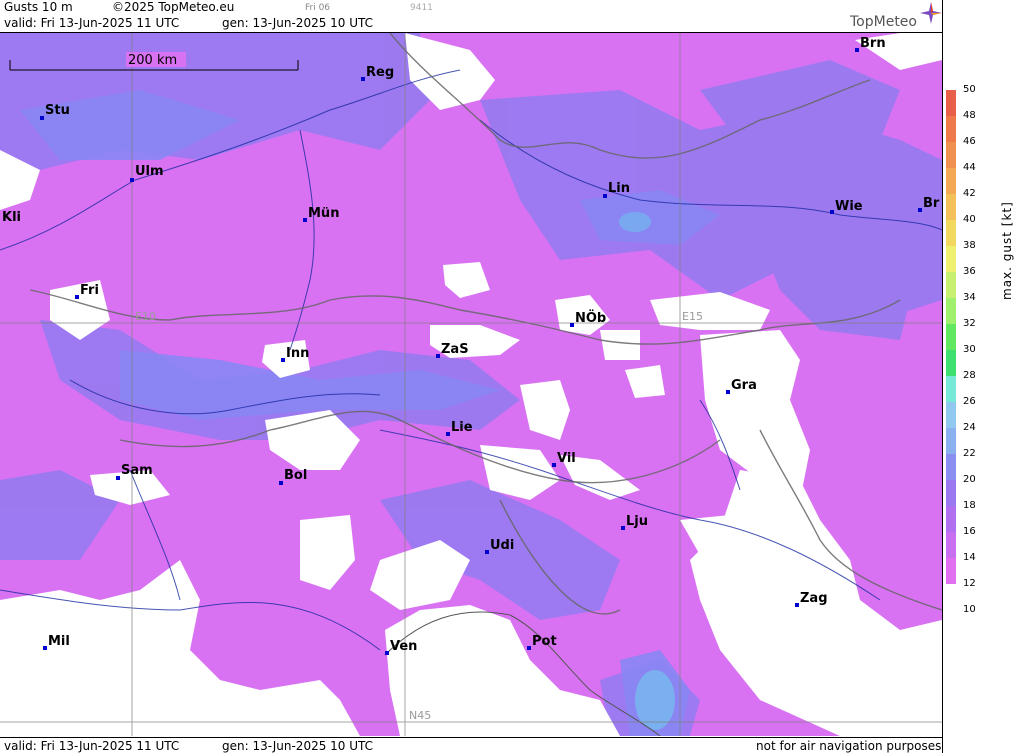 The image size is (1034, 754). Describe the element at coordinates (969, 349) in the screenshot. I see `legend-tick-label: 30` at that location.